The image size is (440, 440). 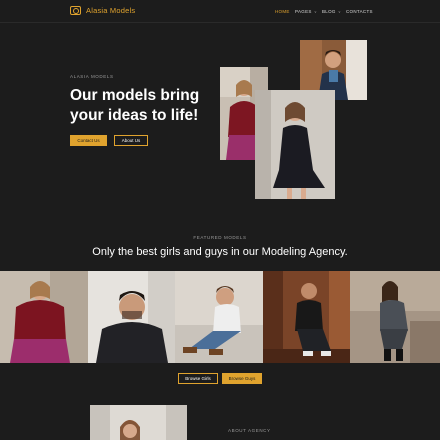 What do you see at coordinates (198, 378) in the screenshot?
I see `browse-girls-button: Browse Girls` at bounding box center [198, 378].